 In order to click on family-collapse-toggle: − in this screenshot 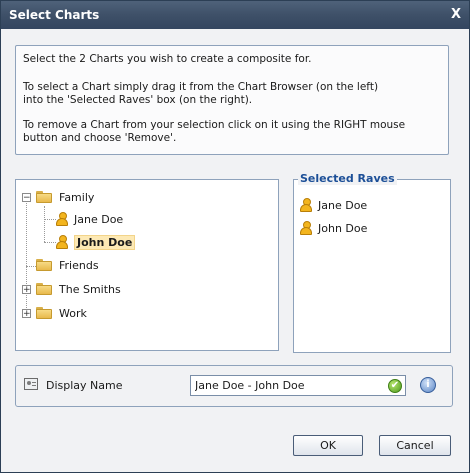, I will do `click(26, 198)`.